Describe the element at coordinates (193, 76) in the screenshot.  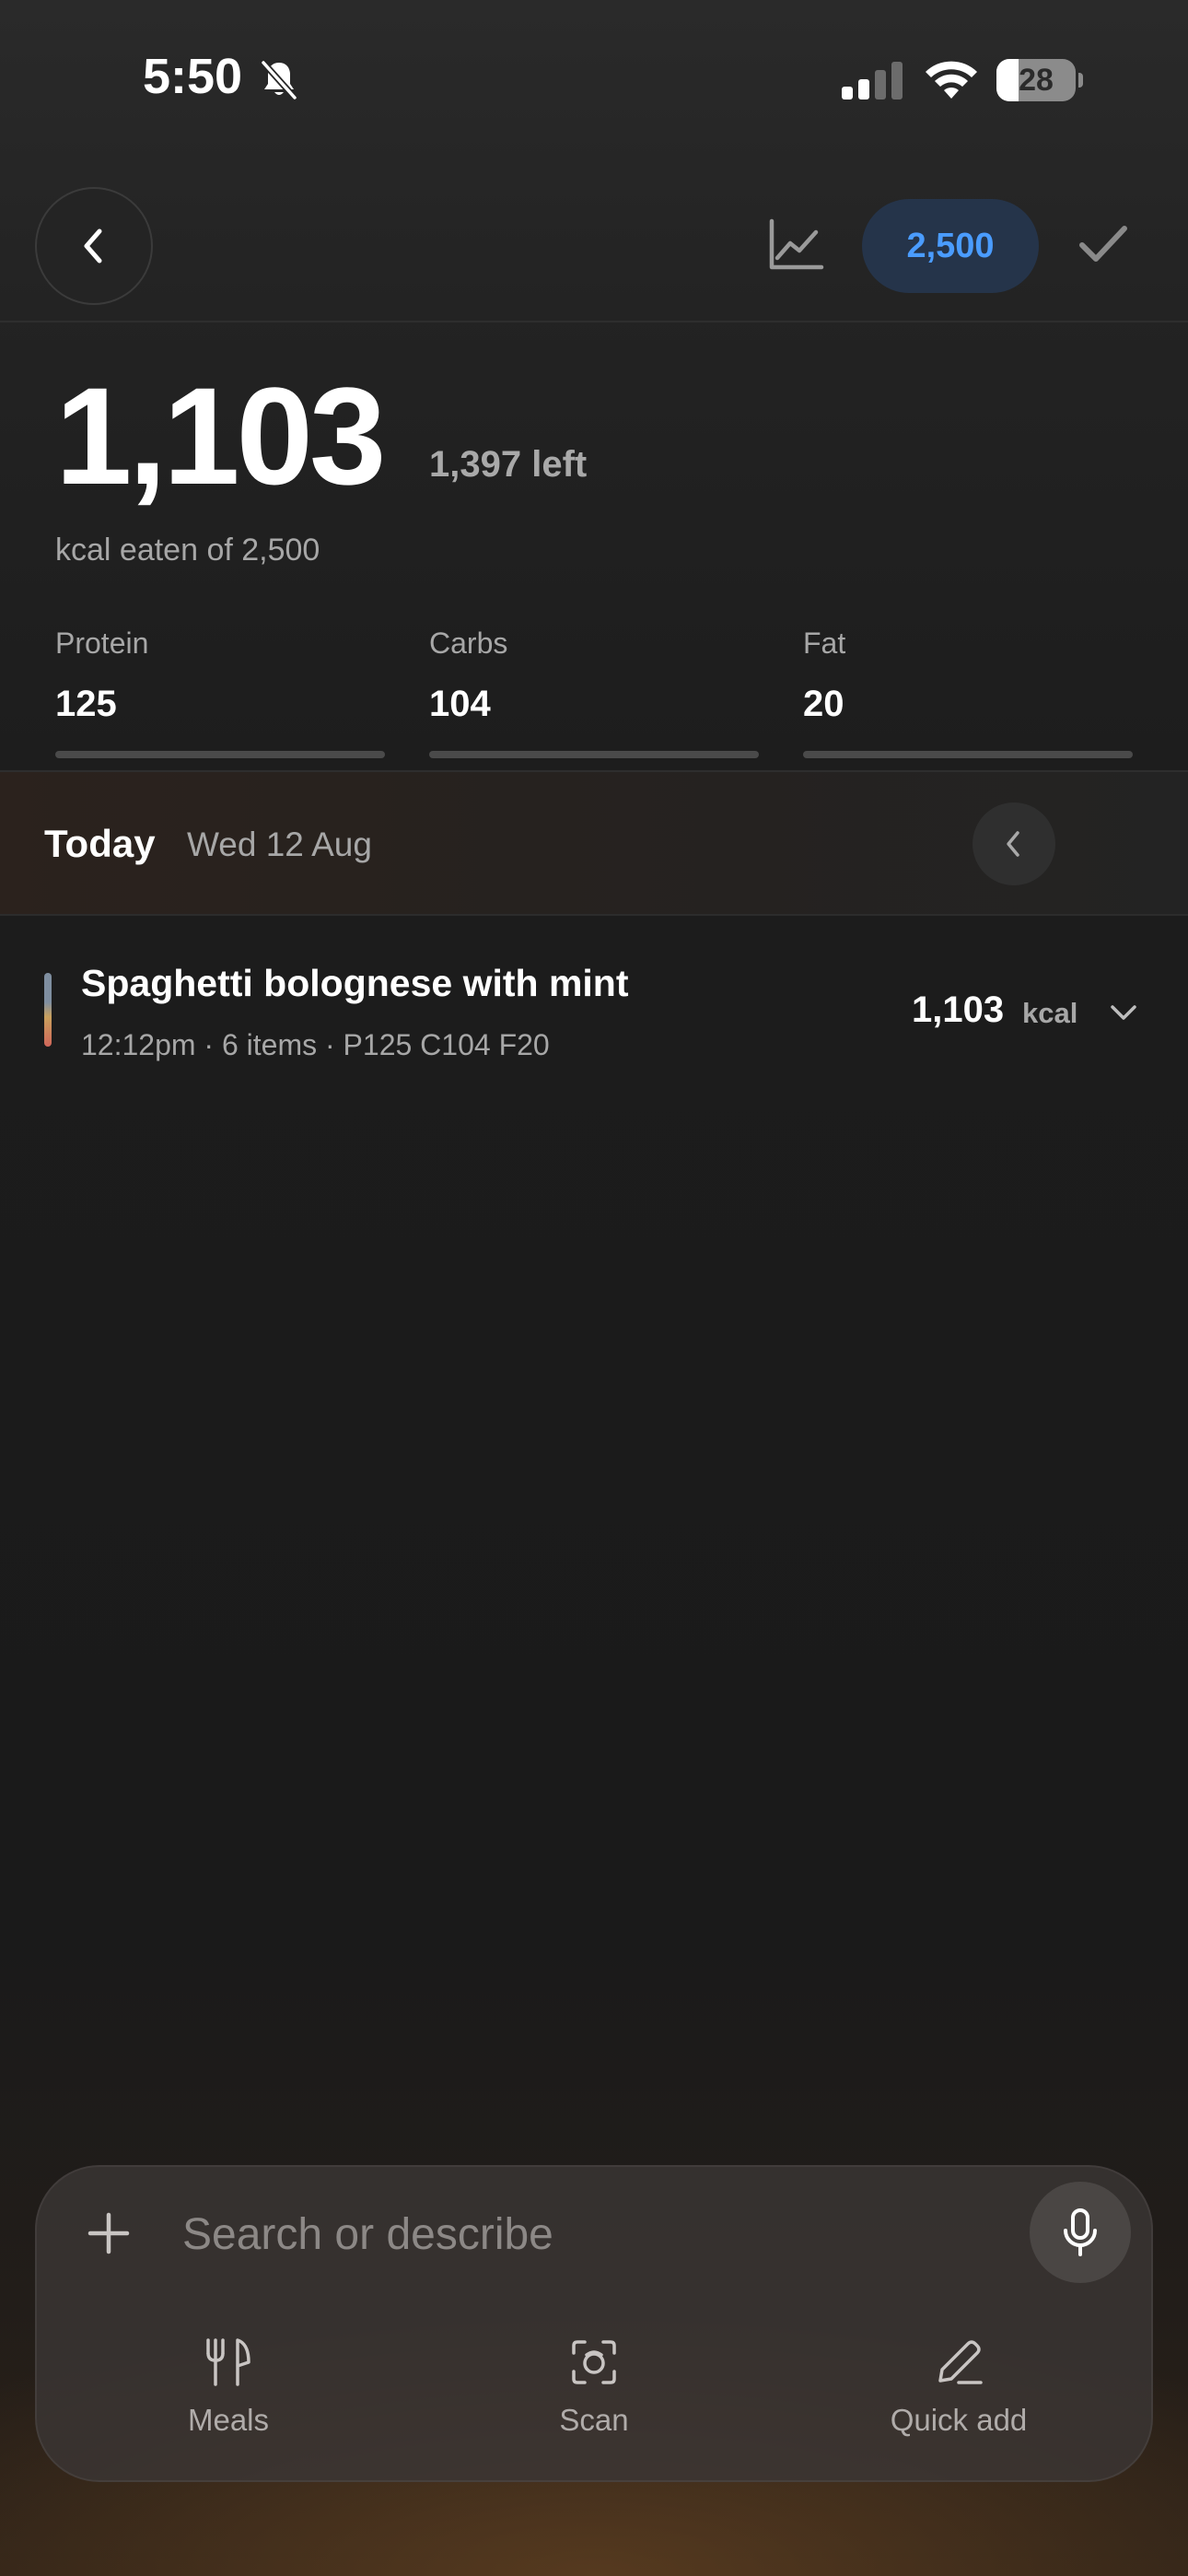
I see `status-time: 5:50` at that location.